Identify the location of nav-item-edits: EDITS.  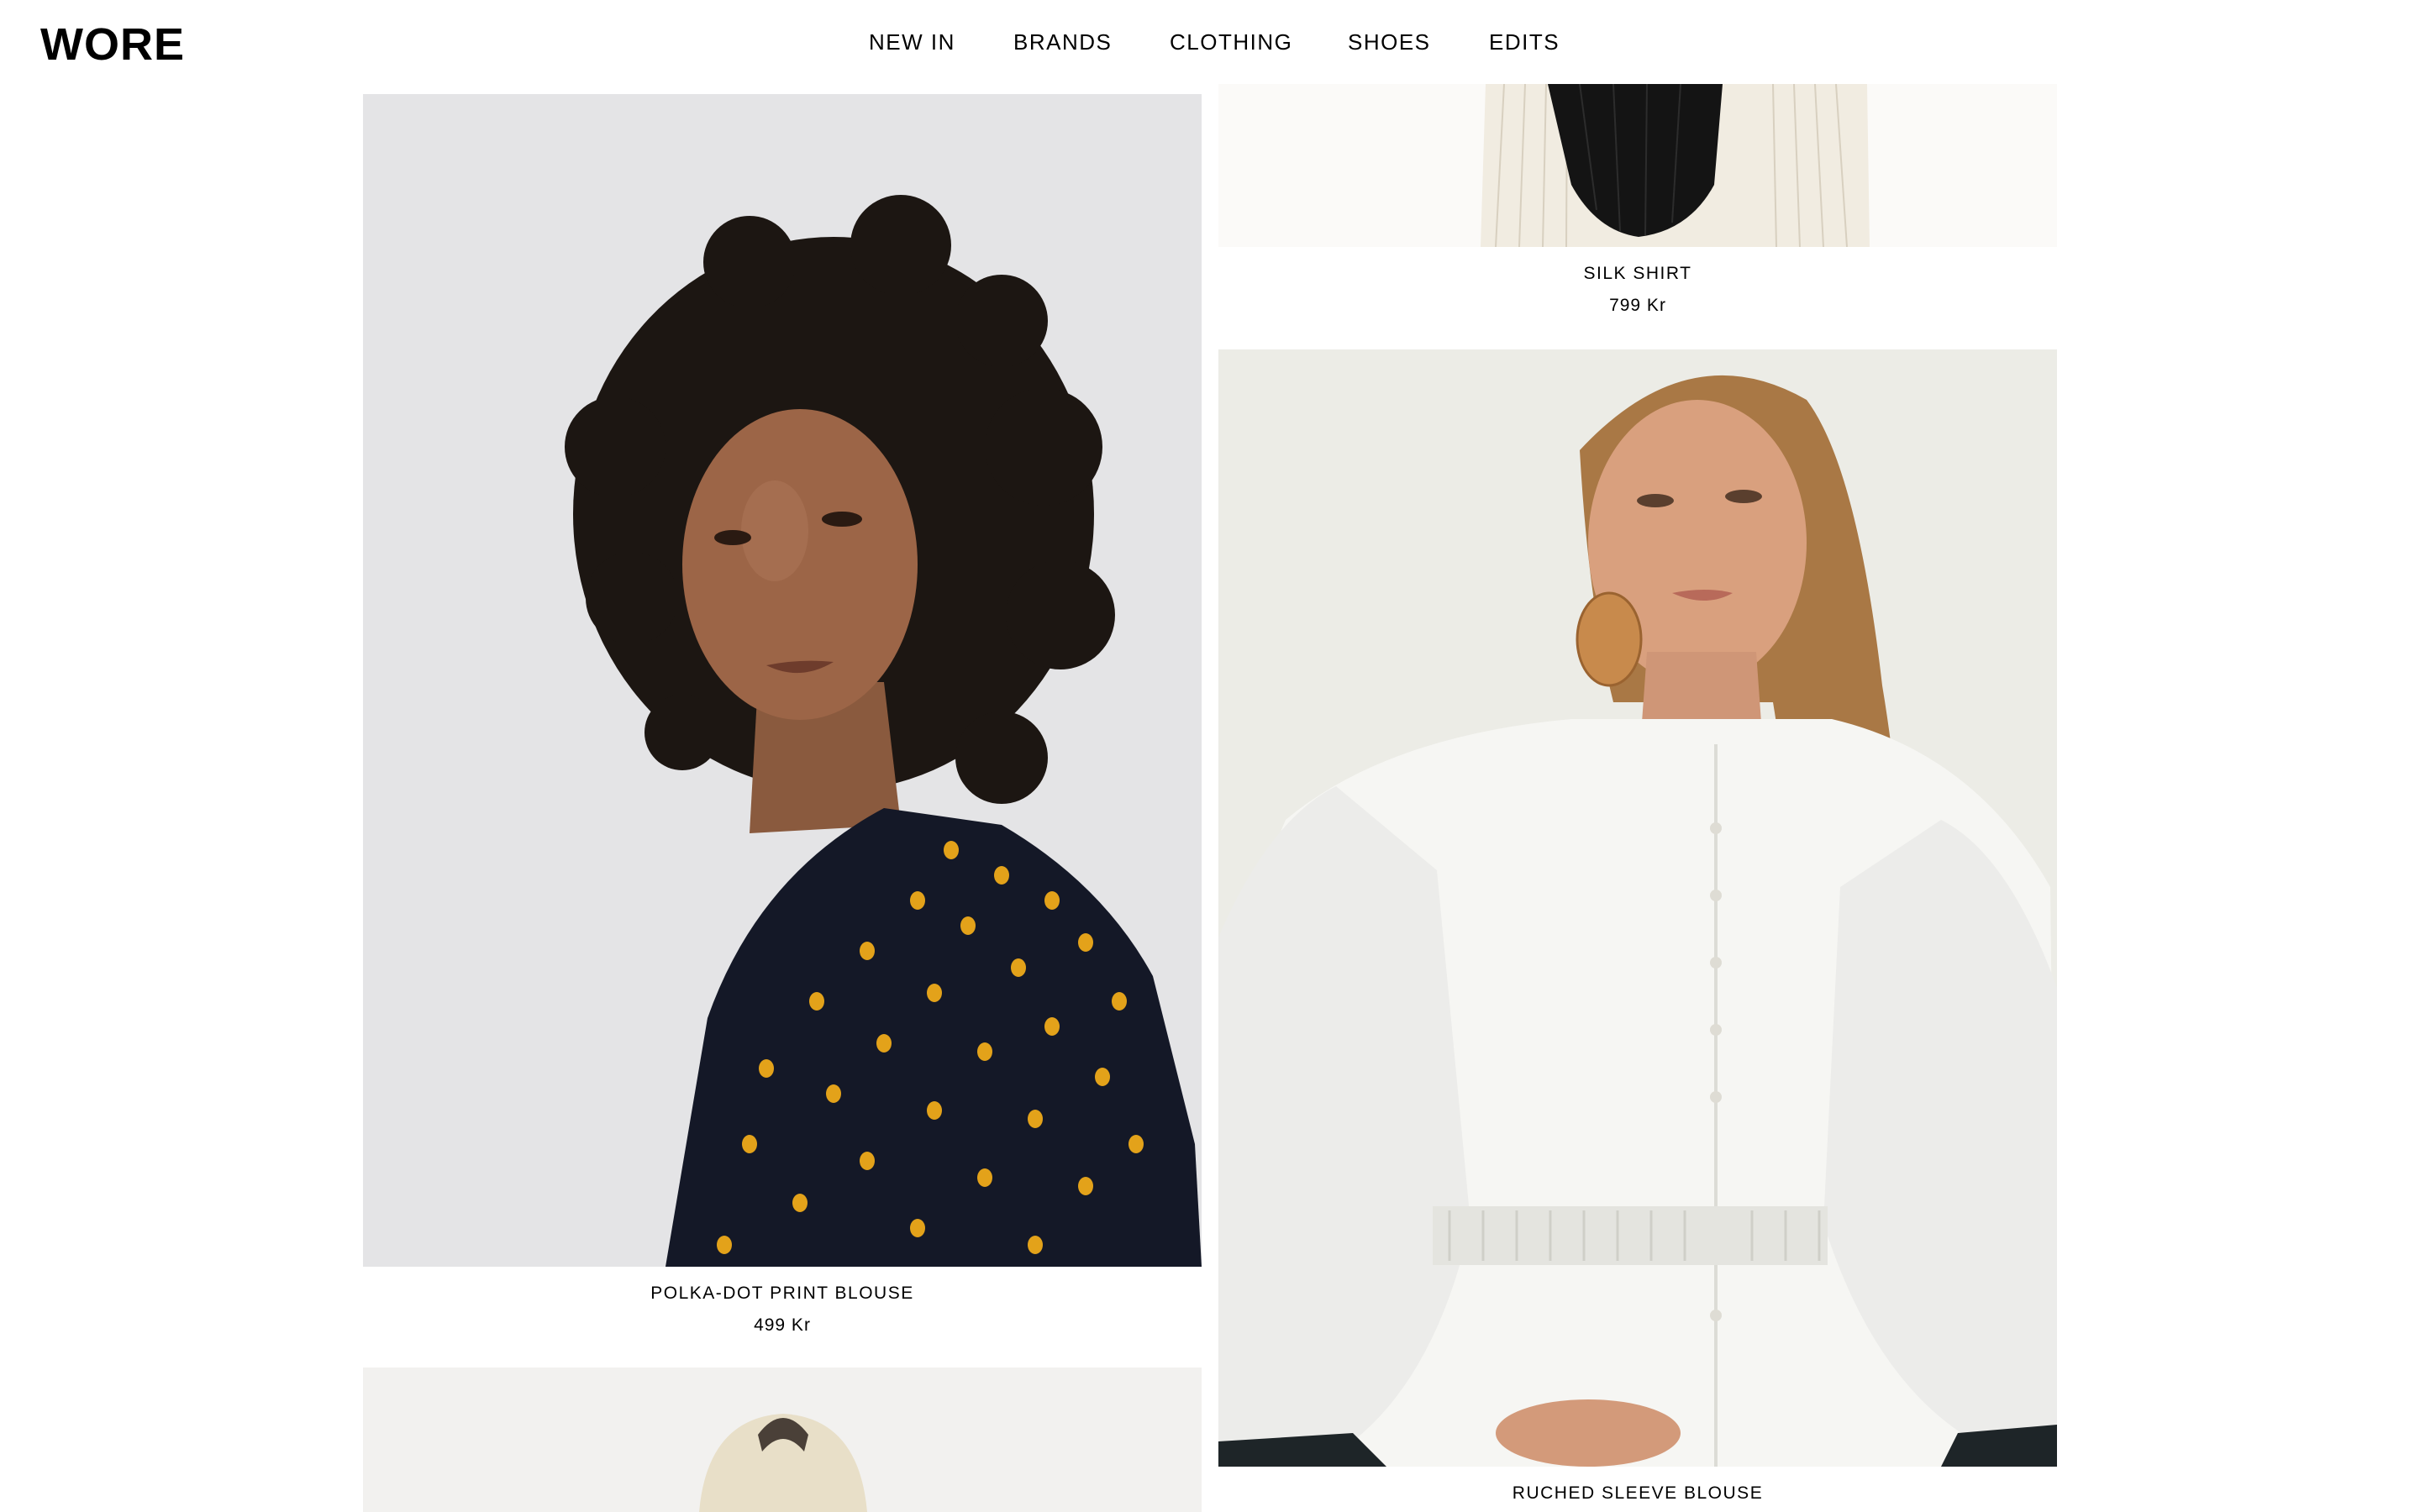
(1525, 42).